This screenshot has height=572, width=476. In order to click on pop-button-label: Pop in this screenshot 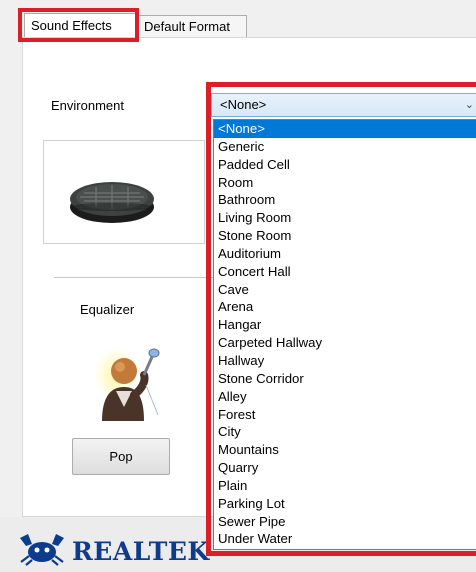, I will do `click(121, 456)`.